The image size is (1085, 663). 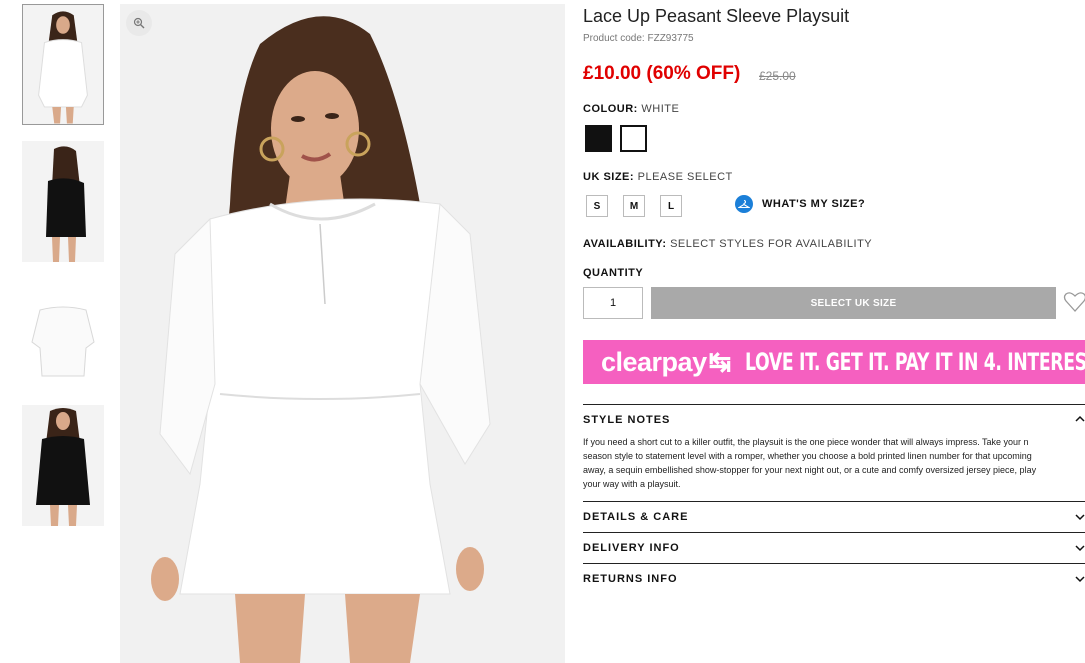 What do you see at coordinates (625, 244) in the screenshot?
I see `availability-label: AVAILABILITY:` at bounding box center [625, 244].